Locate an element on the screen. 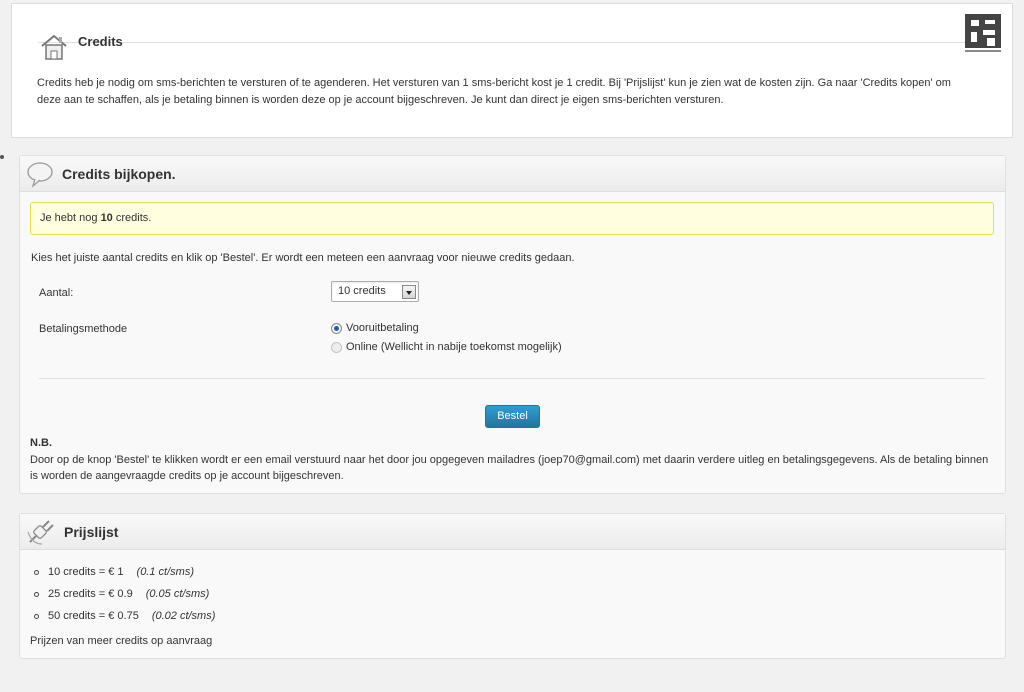 The width and height of the screenshot is (1024, 692). buy-credits-title: Credits bijkopen. is located at coordinates (119, 173).